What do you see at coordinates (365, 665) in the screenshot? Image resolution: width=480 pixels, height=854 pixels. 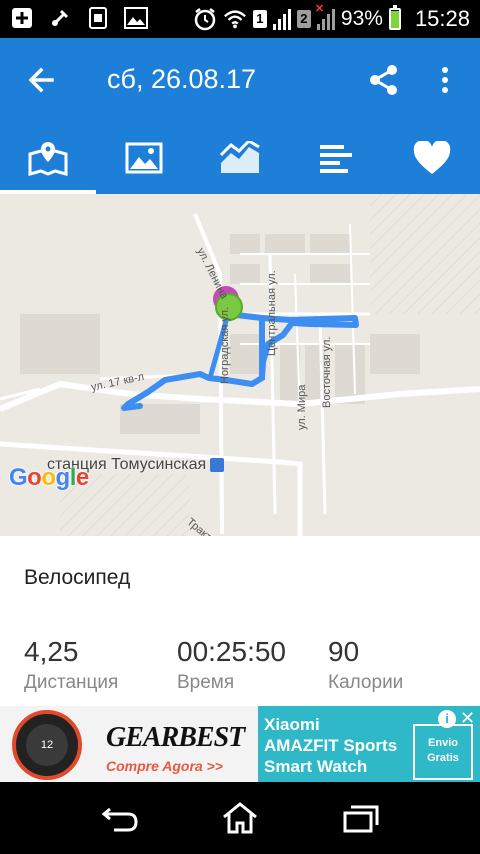 I see `stat-calories: 90 Калории` at bounding box center [365, 665].